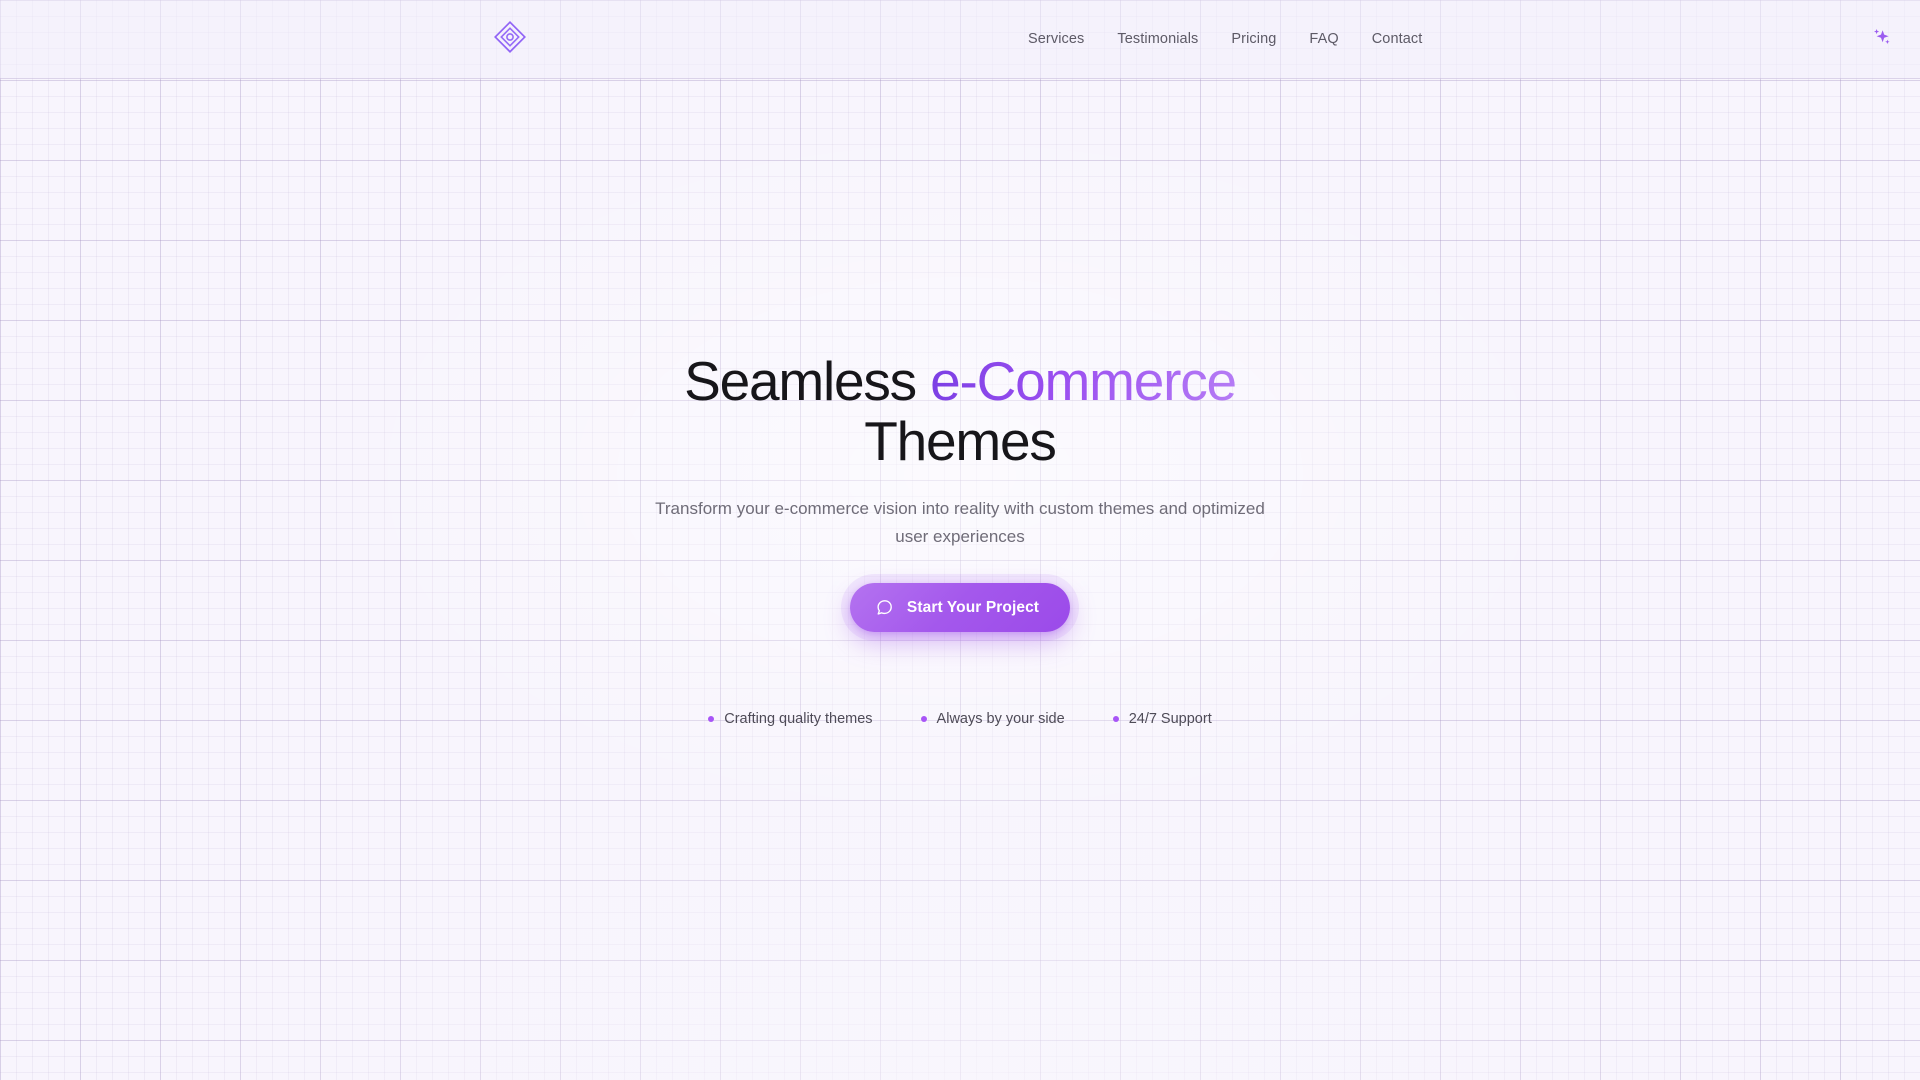 The height and width of the screenshot is (1080, 1920). Describe the element at coordinates (807, 381) in the screenshot. I see `hero-title-leading: Seamless` at that location.